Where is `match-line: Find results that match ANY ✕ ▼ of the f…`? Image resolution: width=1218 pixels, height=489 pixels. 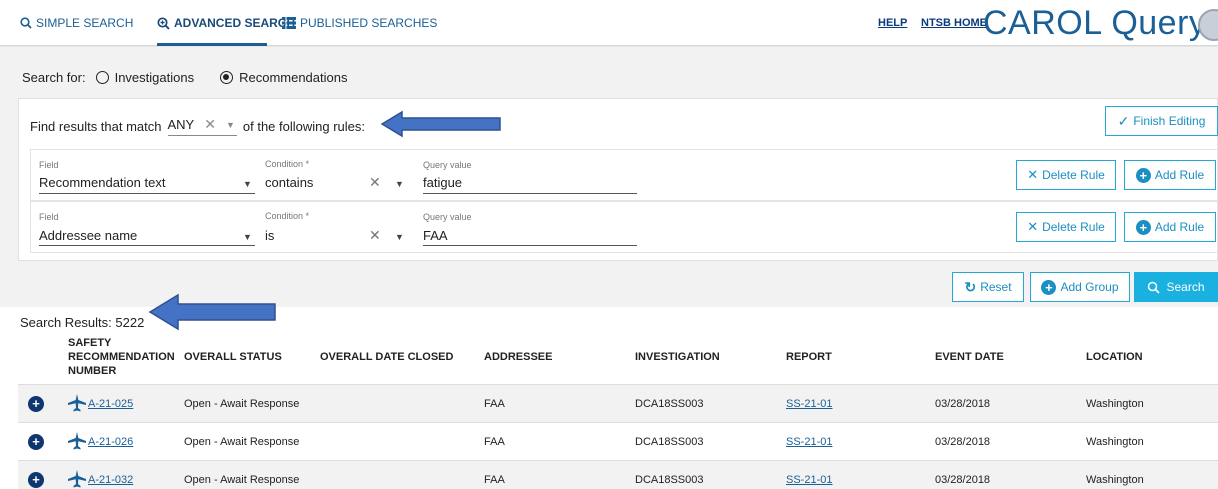 match-line: Find results that match ANY ✕ ▼ of the f… is located at coordinates (197, 126).